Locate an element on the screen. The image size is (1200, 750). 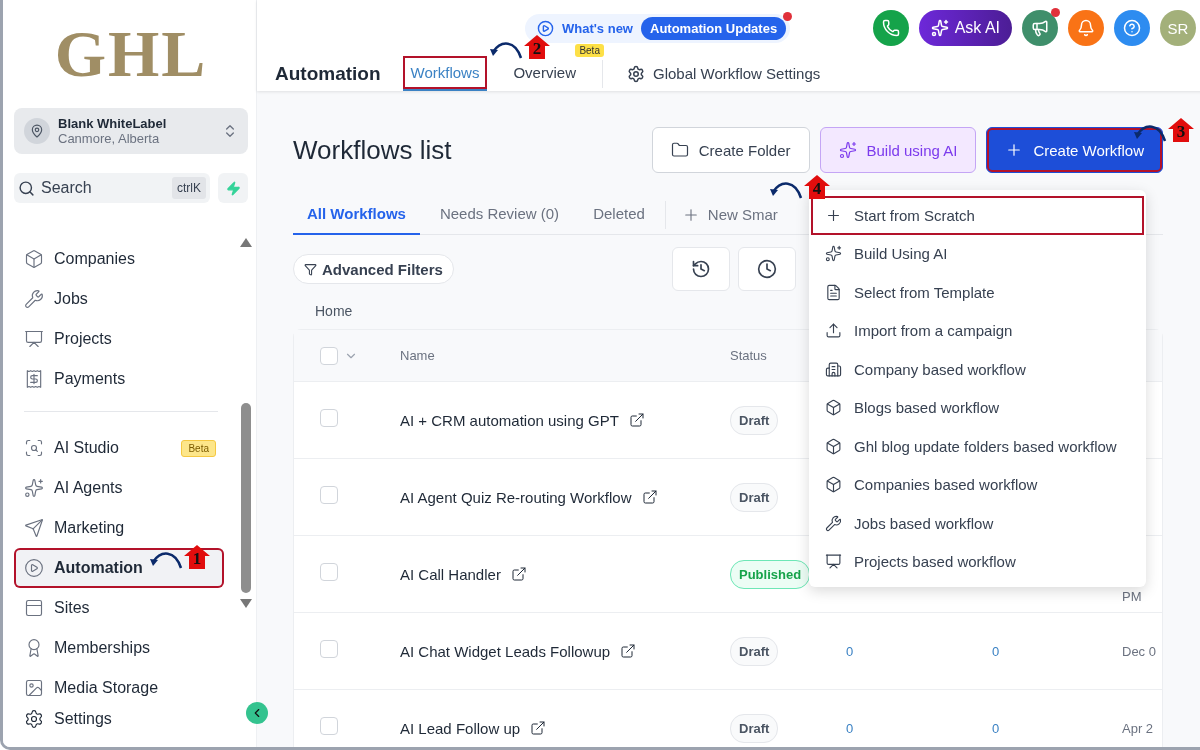
clock-button is located at coordinates (766, 269).